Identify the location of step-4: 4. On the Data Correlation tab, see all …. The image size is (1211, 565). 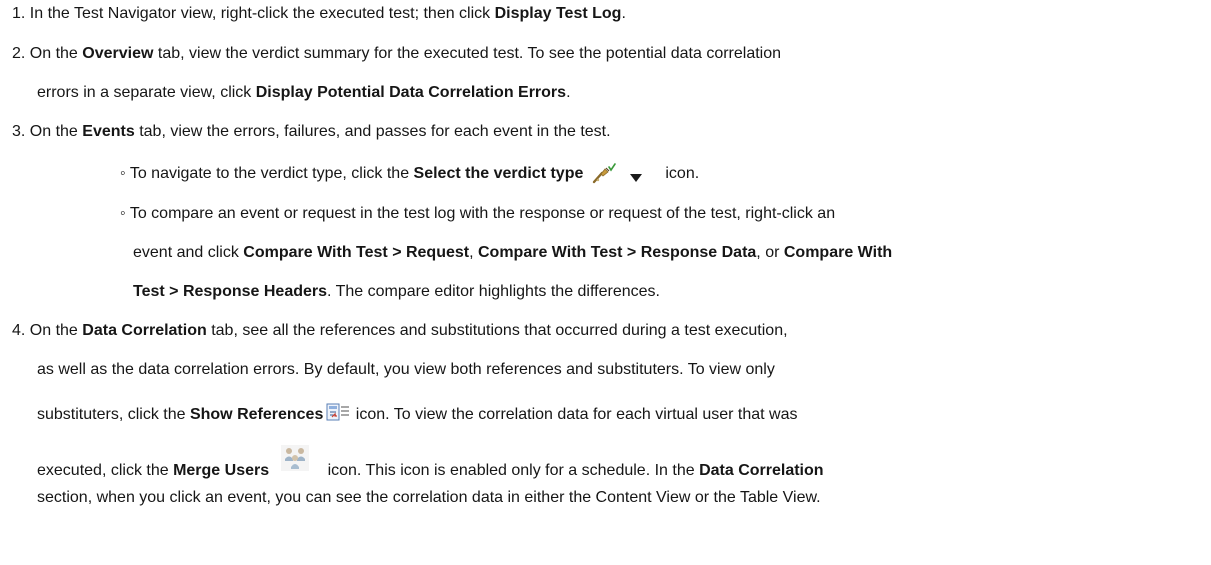
(400, 331).